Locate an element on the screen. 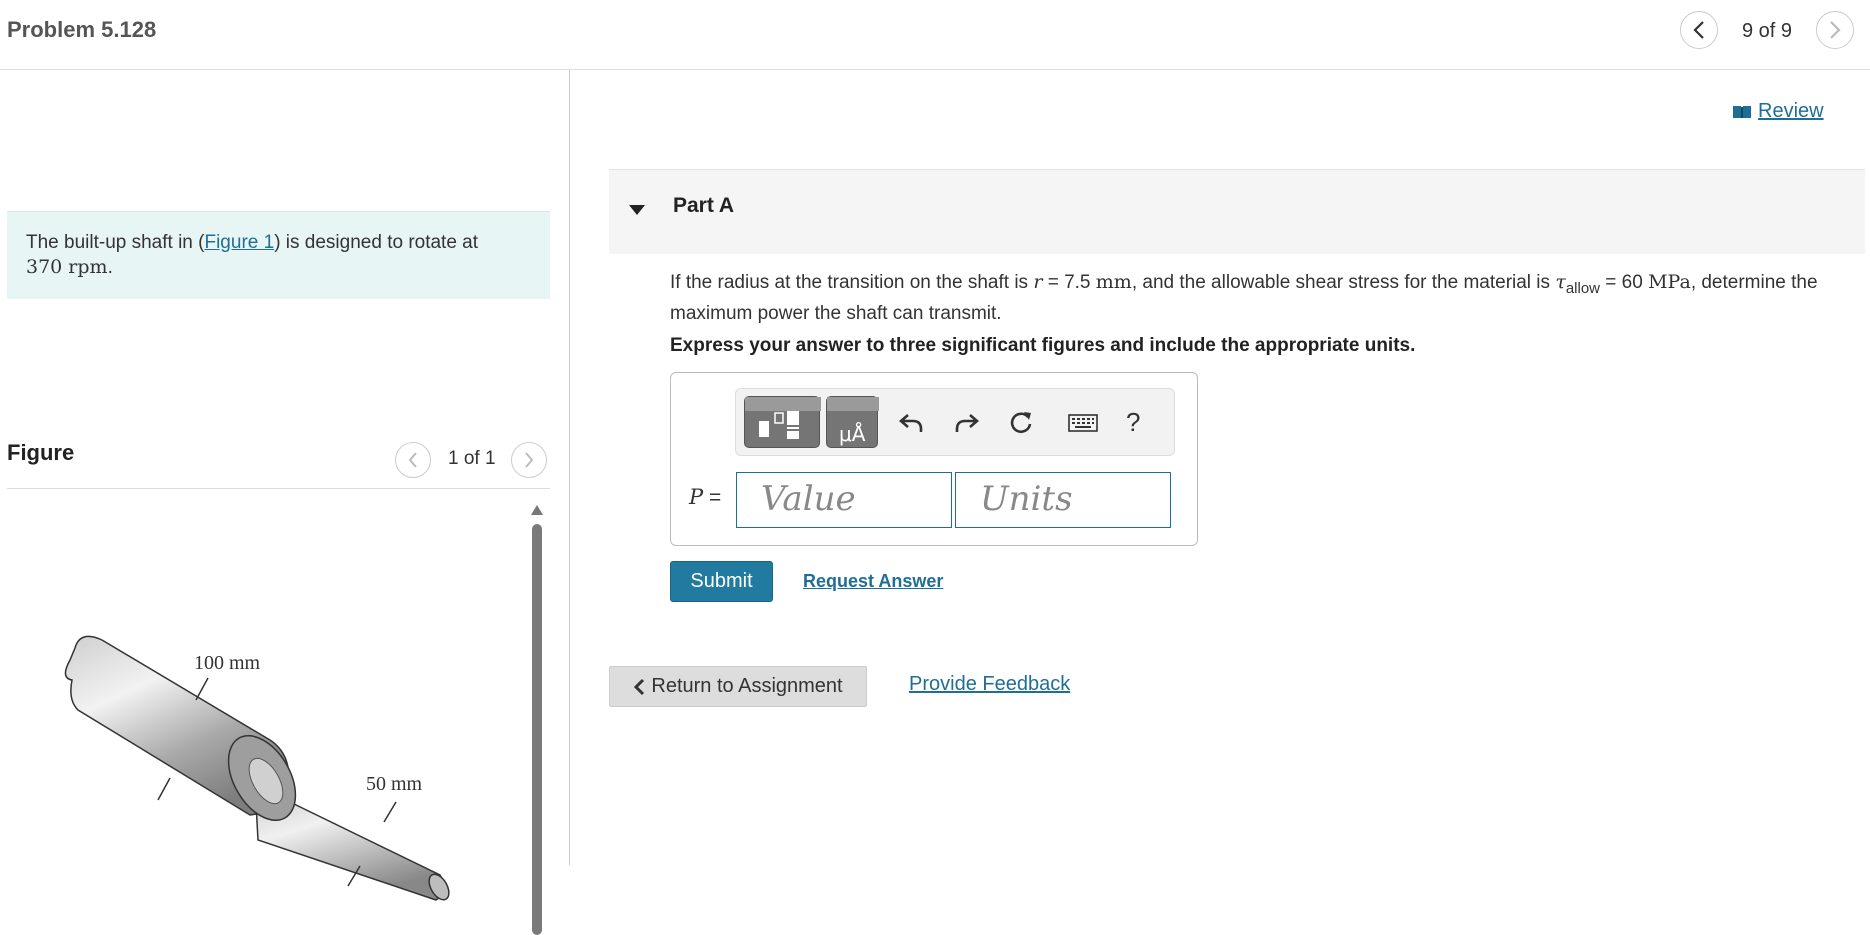  undo-icon is located at coordinates (911, 423).